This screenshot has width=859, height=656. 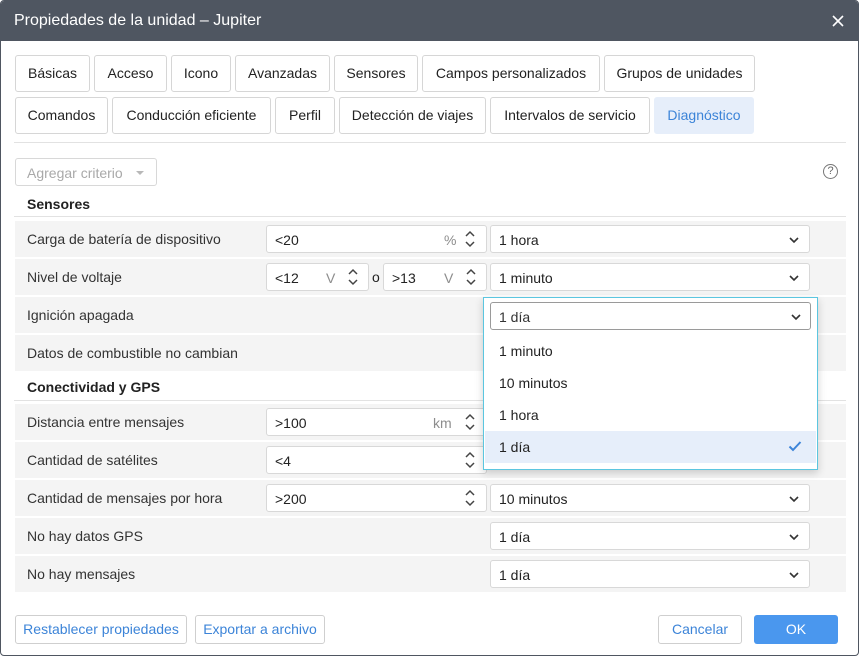 I want to click on input-value: <4, so click(x=283, y=461).